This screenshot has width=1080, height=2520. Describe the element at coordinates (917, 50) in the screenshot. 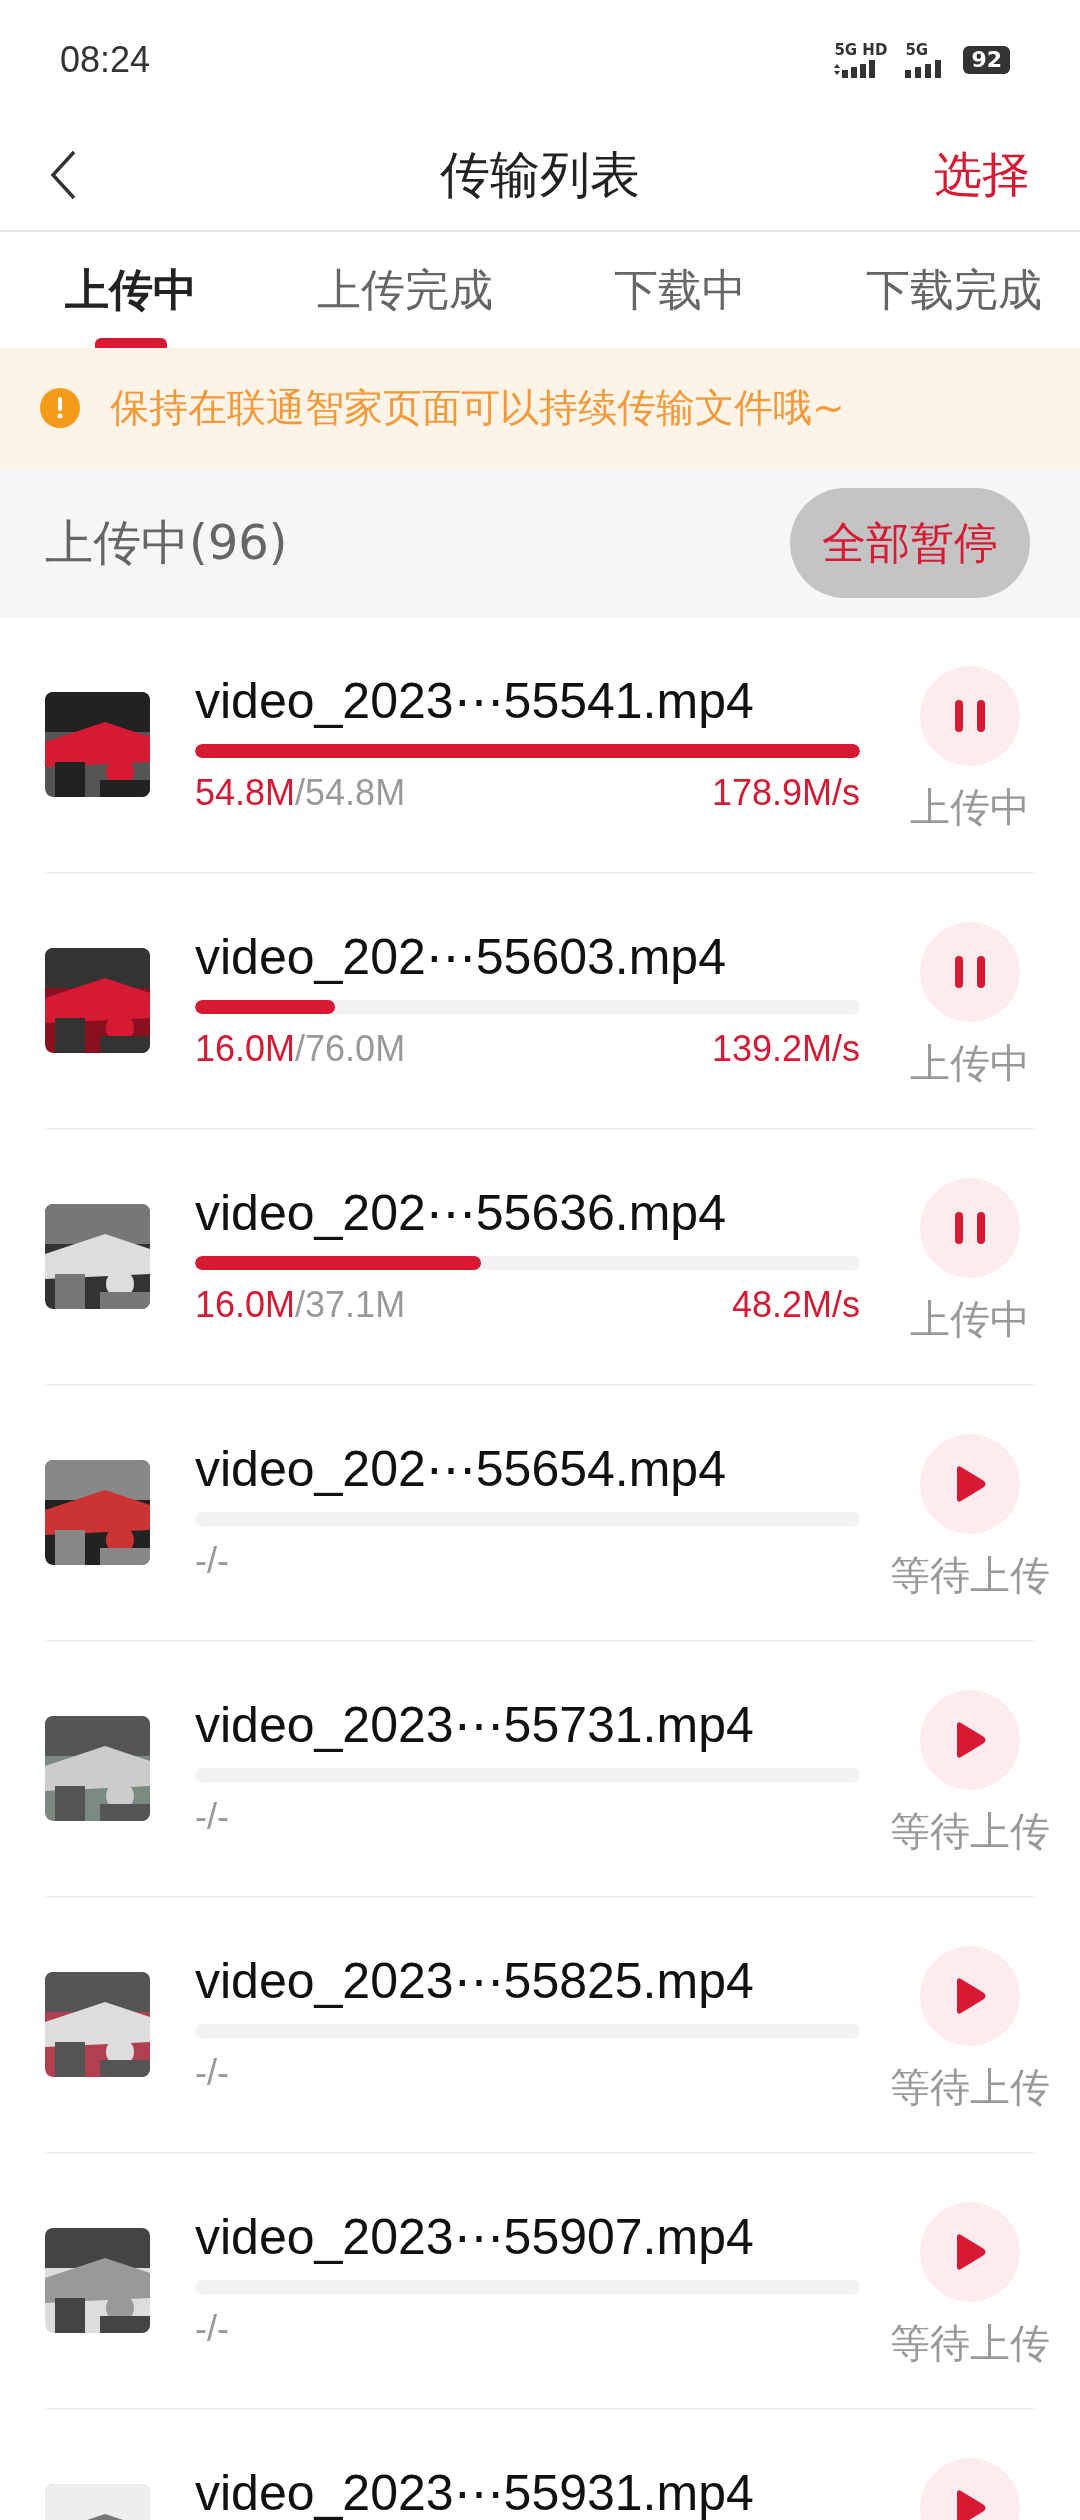

I see `network-label: 5G` at that location.